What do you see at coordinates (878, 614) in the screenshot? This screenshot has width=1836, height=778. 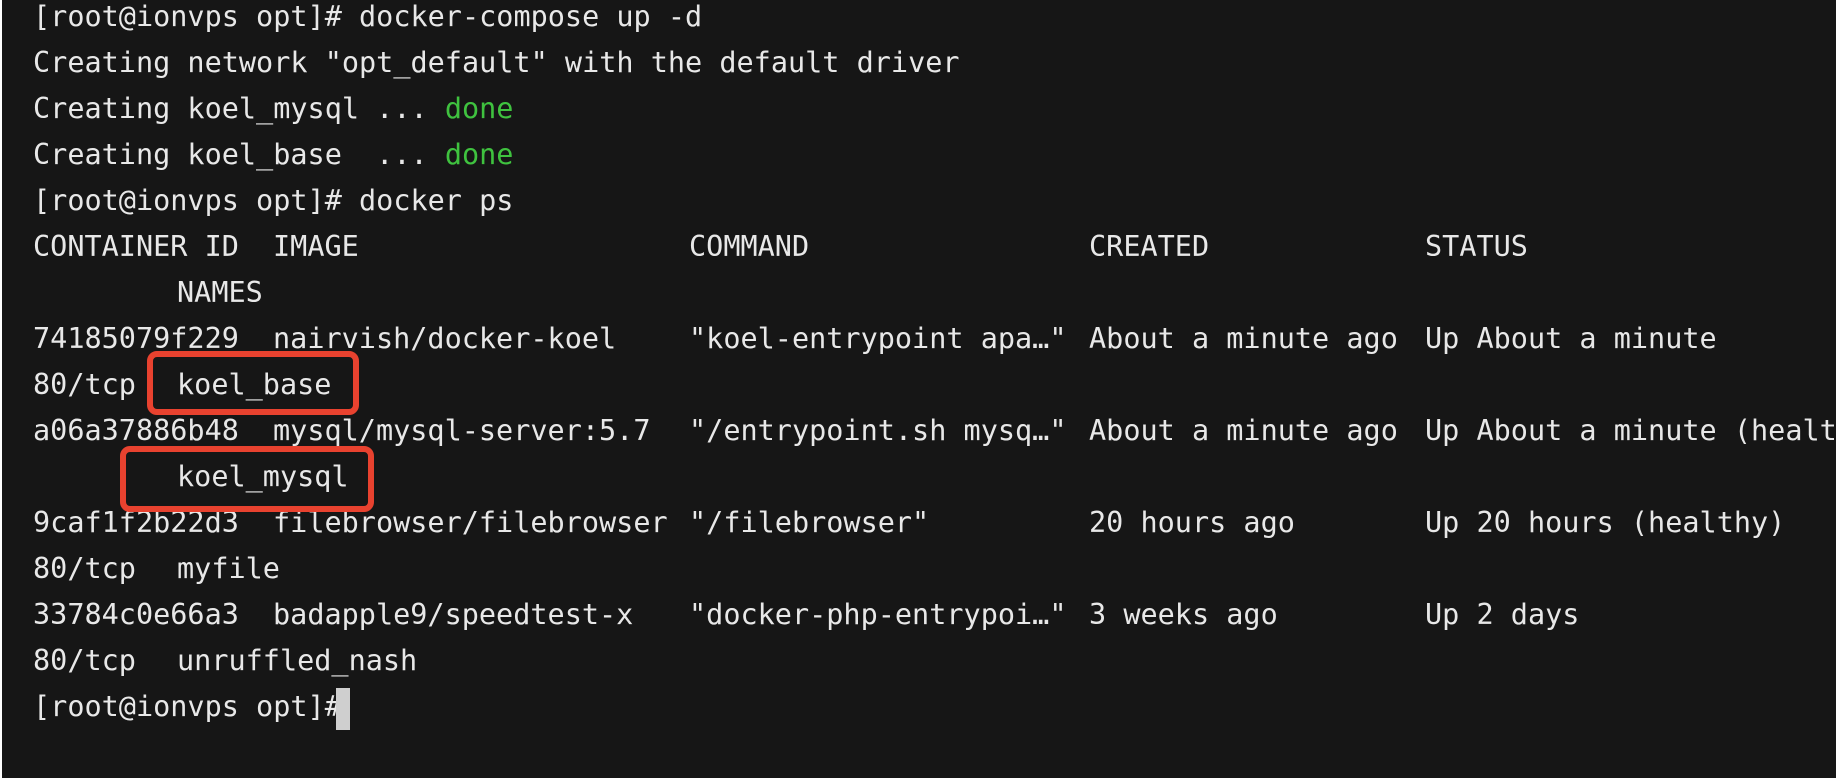 I see `row4-command: "docker-php-entrypoi…"` at bounding box center [878, 614].